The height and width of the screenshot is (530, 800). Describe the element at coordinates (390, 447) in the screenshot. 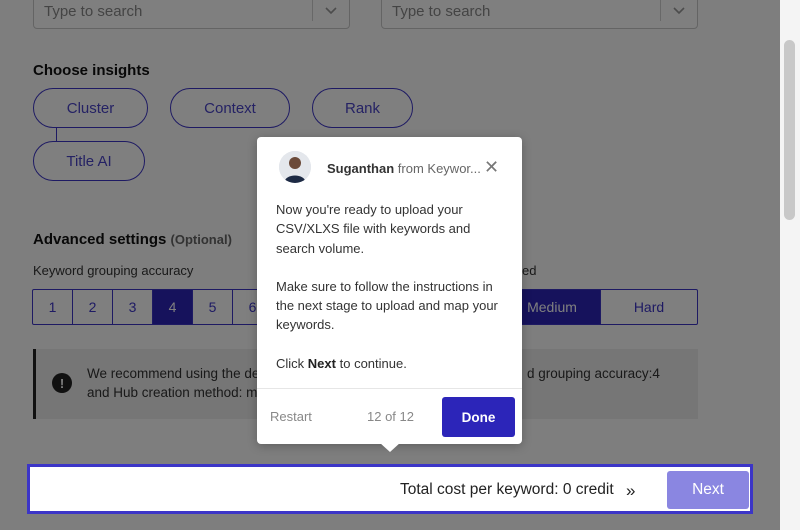

I see `popover-caret` at that location.